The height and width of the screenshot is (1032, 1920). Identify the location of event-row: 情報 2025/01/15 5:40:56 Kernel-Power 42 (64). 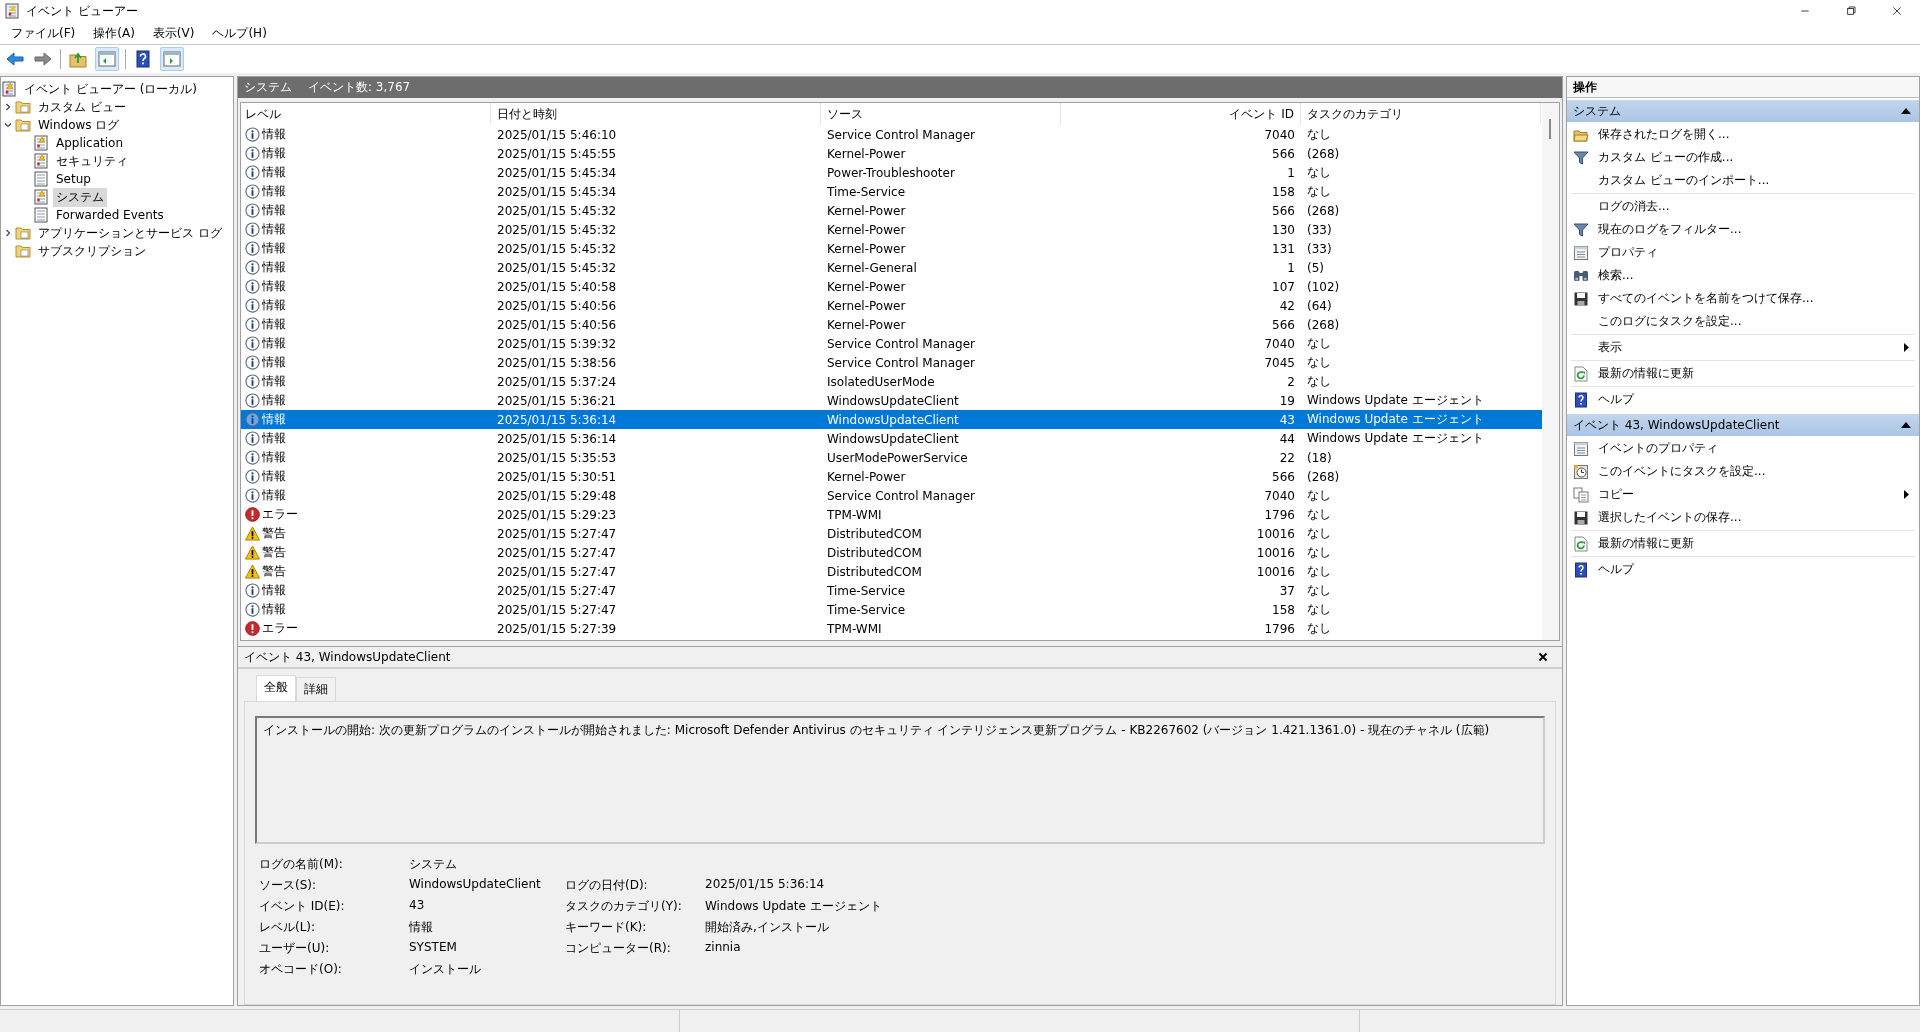
(891, 305).